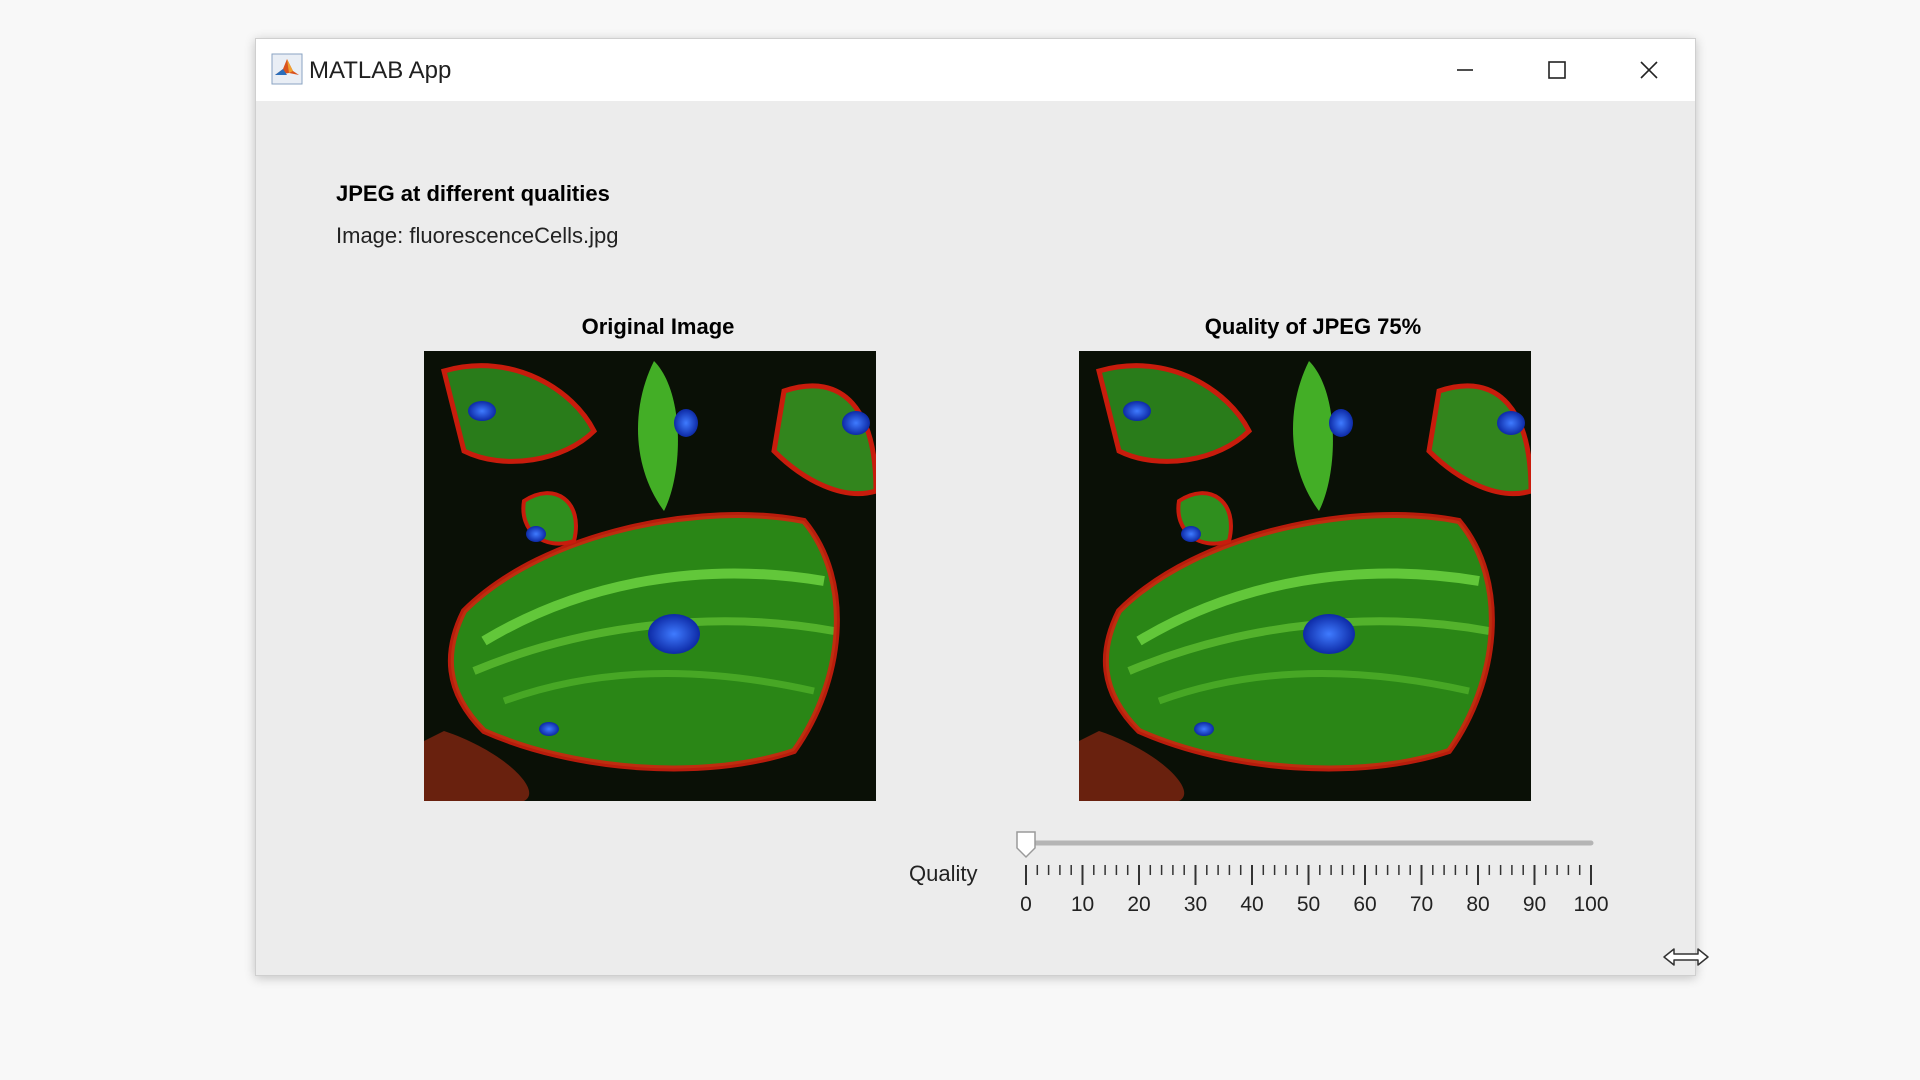  I want to click on slider-tick-label: 40, so click(1251, 904).